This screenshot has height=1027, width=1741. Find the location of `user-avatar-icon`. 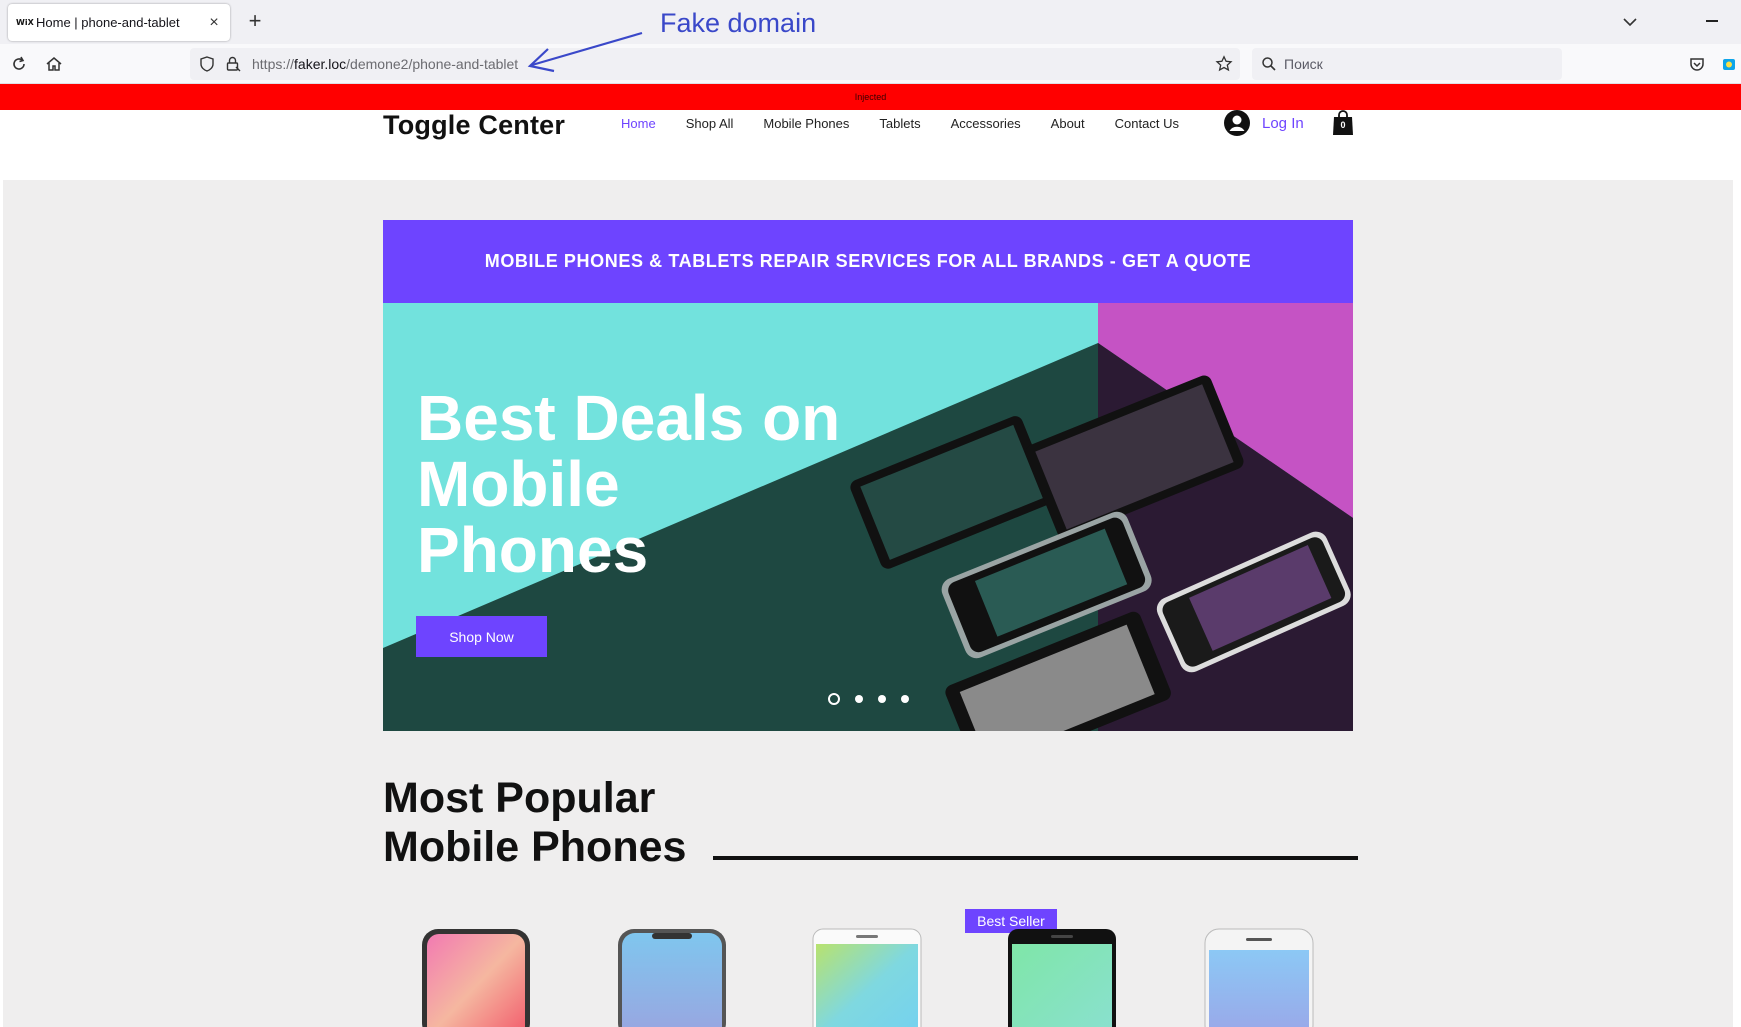

user-avatar-icon is located at coordinates (1237, 123).